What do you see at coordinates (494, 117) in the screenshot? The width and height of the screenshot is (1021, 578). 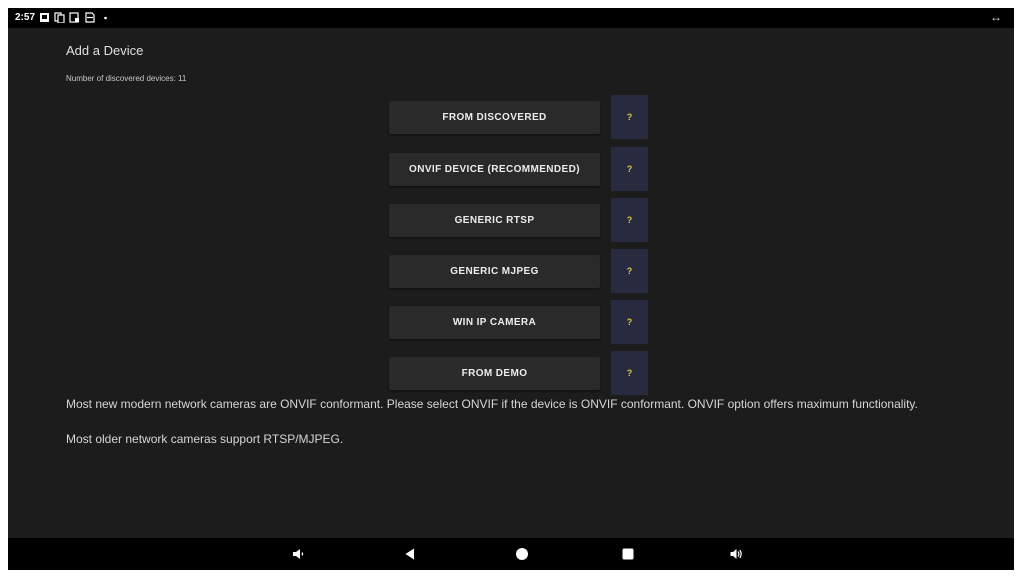 I see `from-discovered-button: FROM DISCOVERED` at bounding box center [494, 117].